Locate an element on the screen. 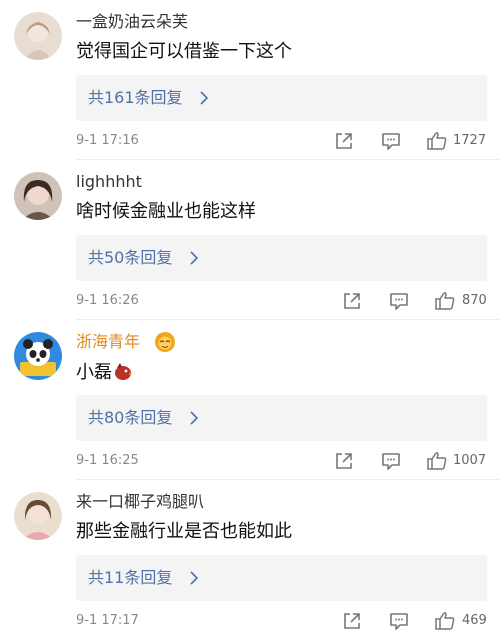 This screenshot has width=500, height=640. view-replies-button: 共50条回复 is located at coordinates (281, 258).